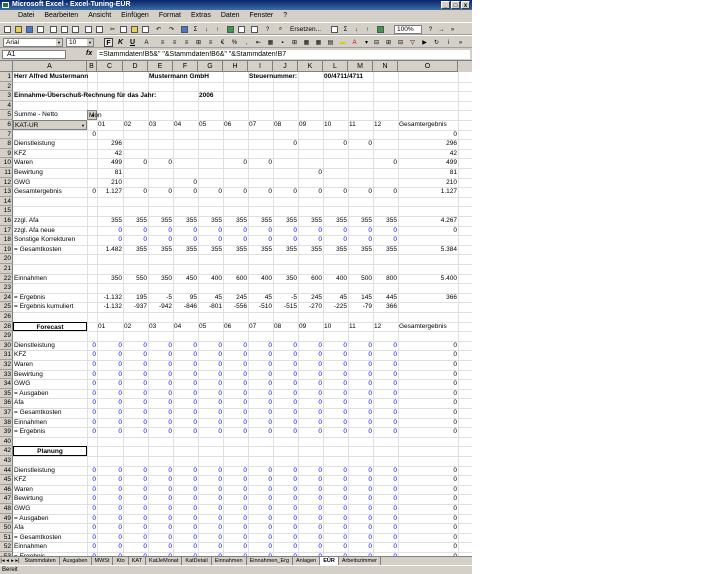 This screenshot has height=574, width=717. What do you see at coordinates (285, 547) in the screenshot?
I see `cell-j52: 0` at bounding box center [285, 547].